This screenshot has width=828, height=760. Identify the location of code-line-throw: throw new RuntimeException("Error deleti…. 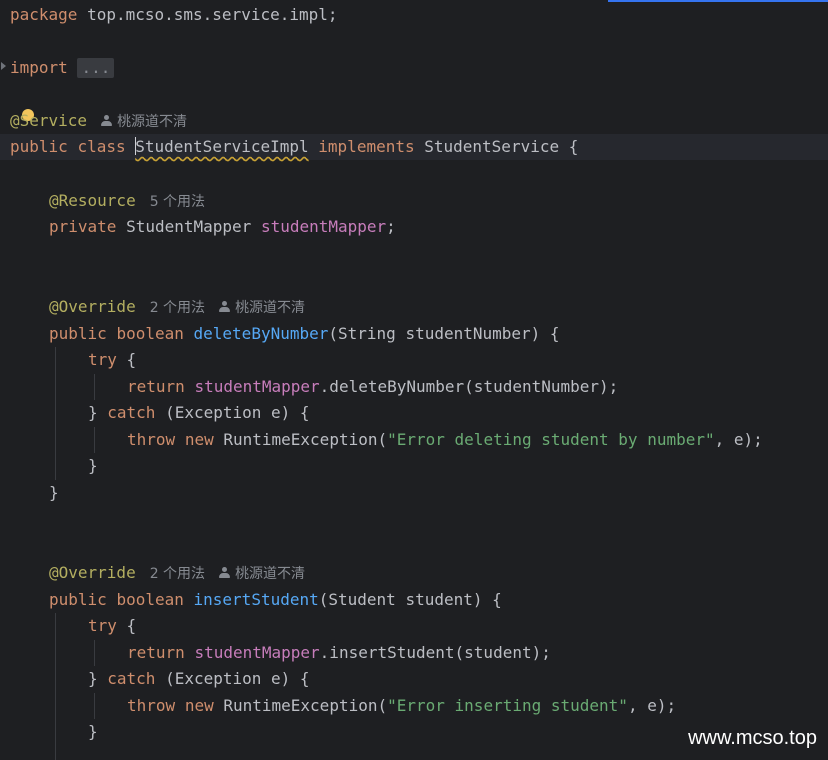
(445, 440).